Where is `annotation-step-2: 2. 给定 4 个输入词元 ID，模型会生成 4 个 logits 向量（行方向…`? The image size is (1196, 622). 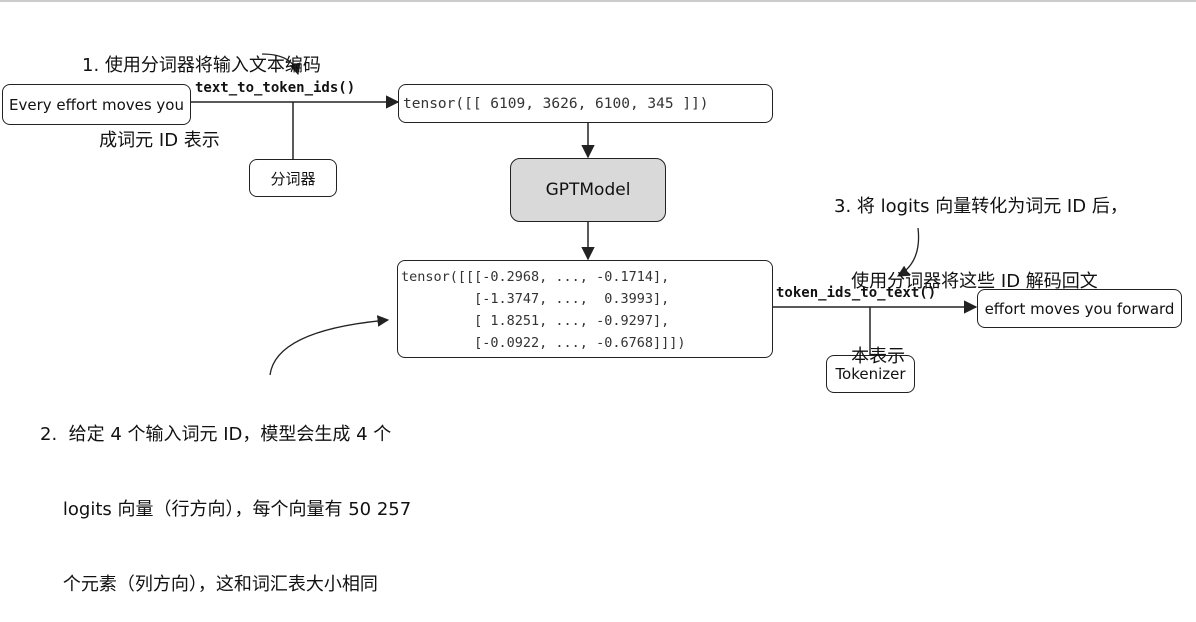
annotation-step-2: 2. 给定 4 个输入词元 ID，模型会生成 4 个 logits 向量（行方向… is located at coordinates (225, 497).